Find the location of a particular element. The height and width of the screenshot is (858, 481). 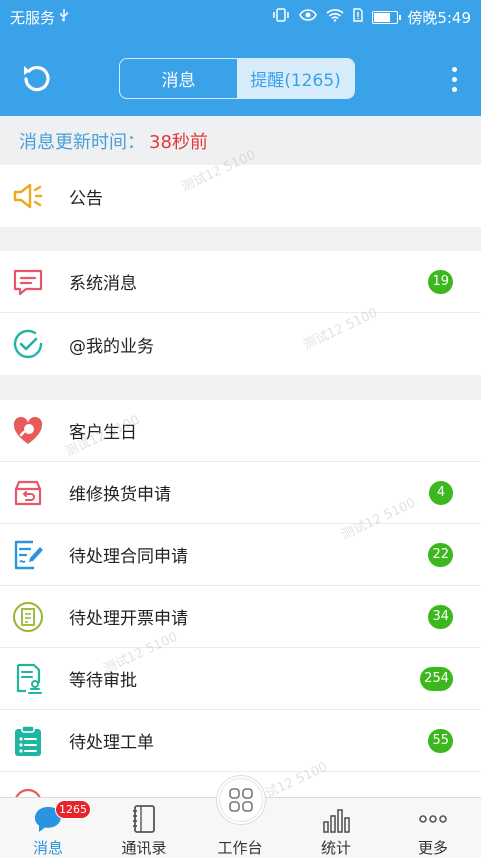

bar-stats-icon is located at coordinates (336, 821).